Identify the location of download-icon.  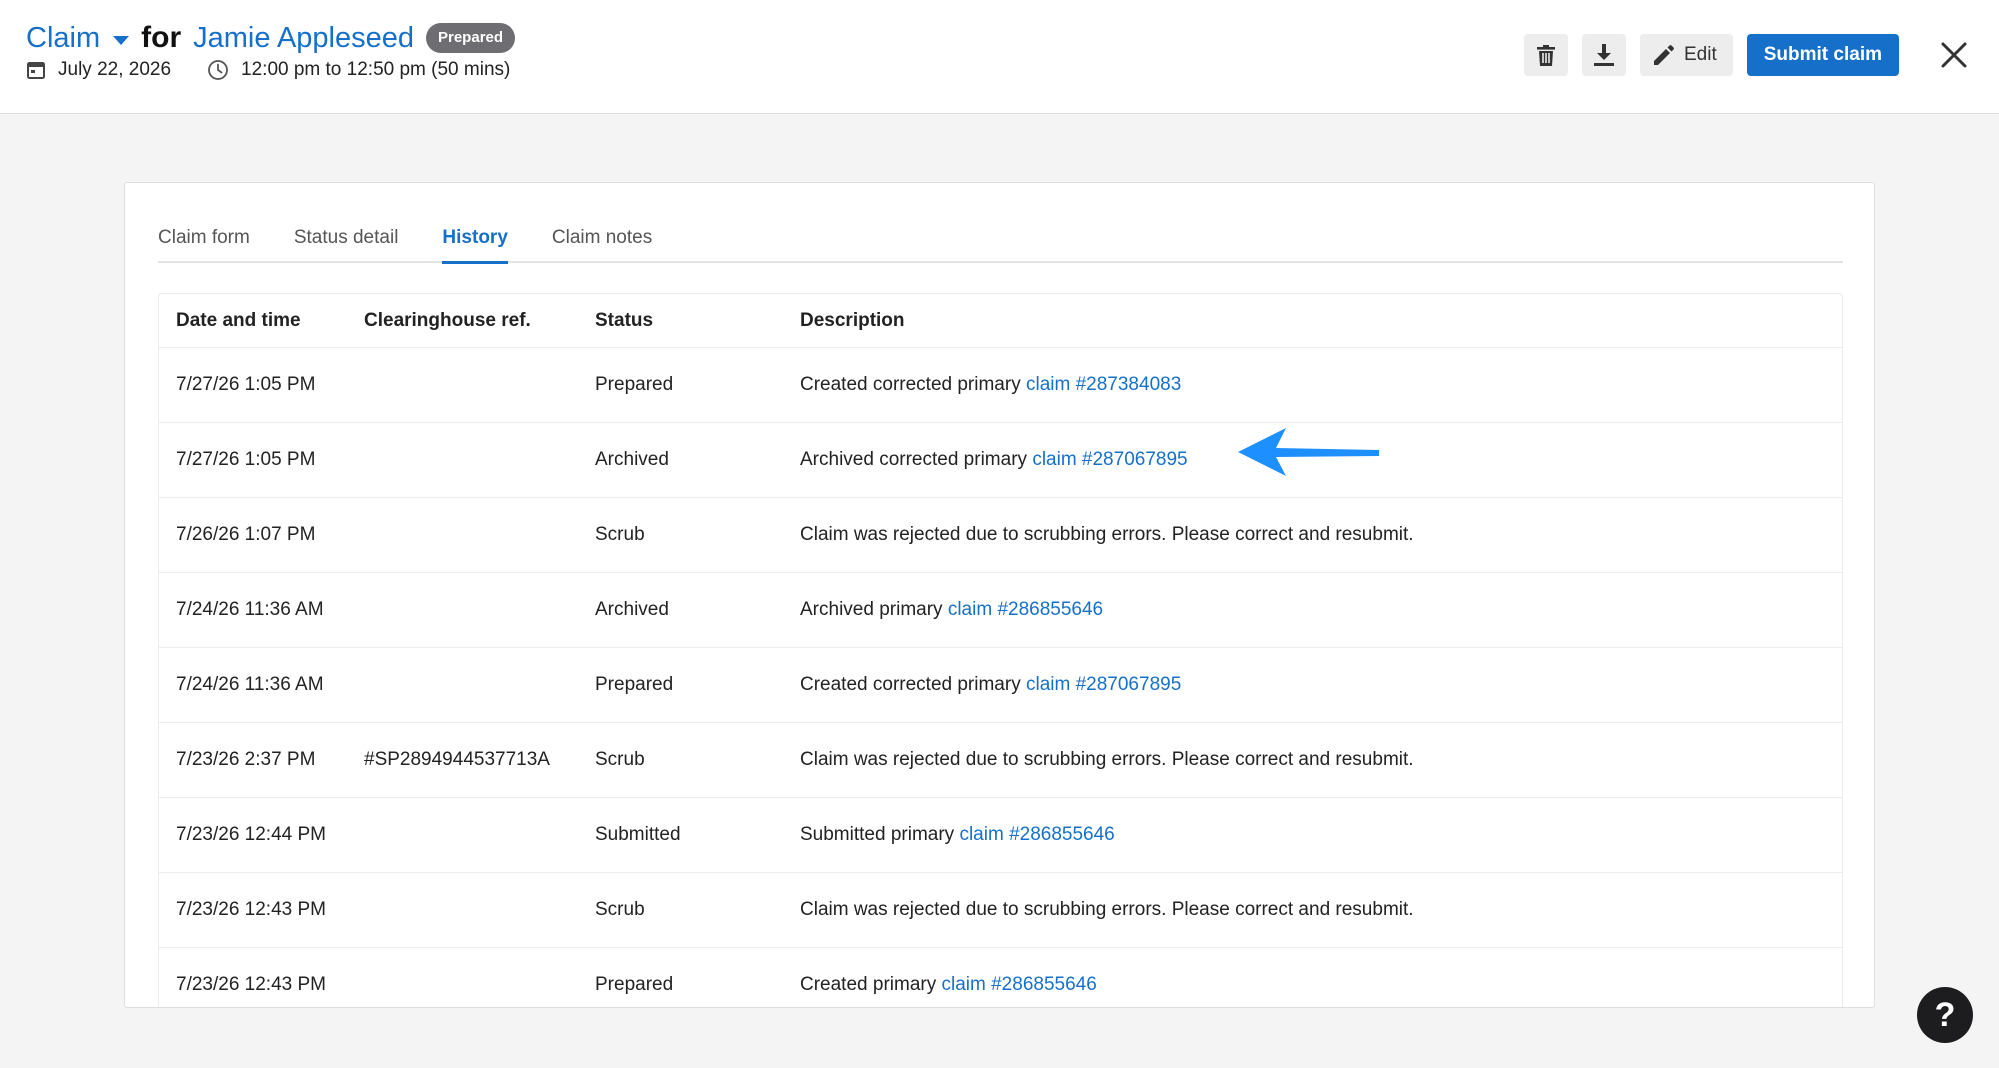
(1604, 55).